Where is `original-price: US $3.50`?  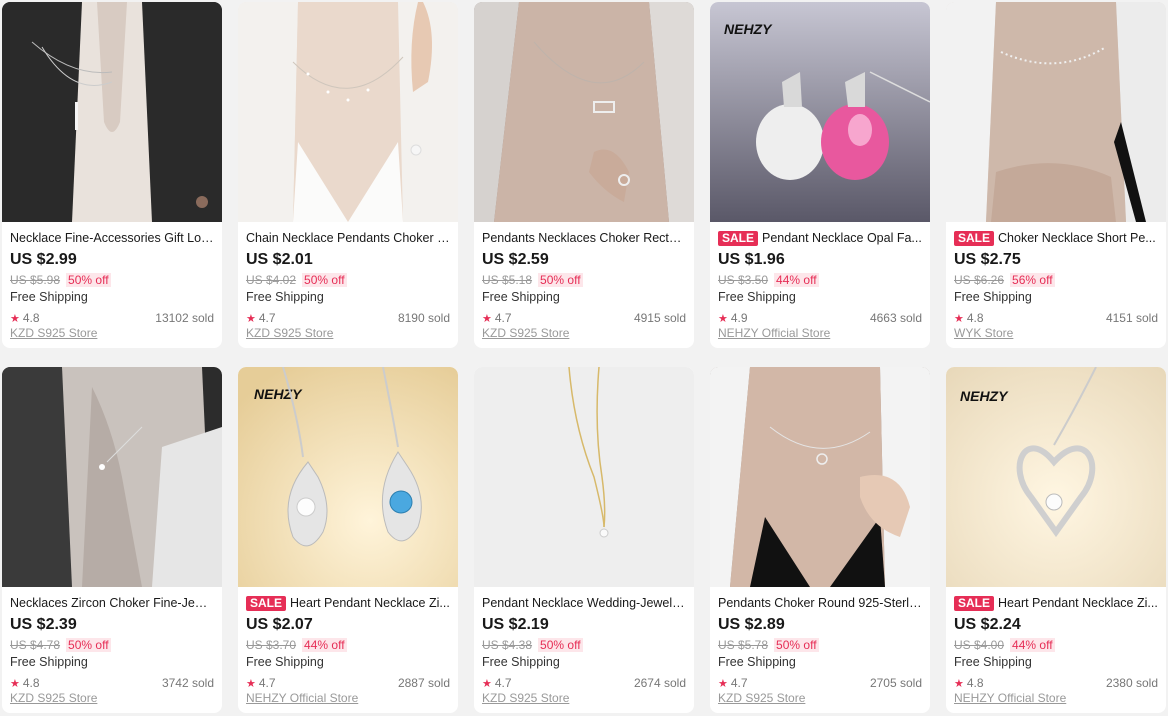 original-price: US $3.50 is located at coordinates (743, 279).